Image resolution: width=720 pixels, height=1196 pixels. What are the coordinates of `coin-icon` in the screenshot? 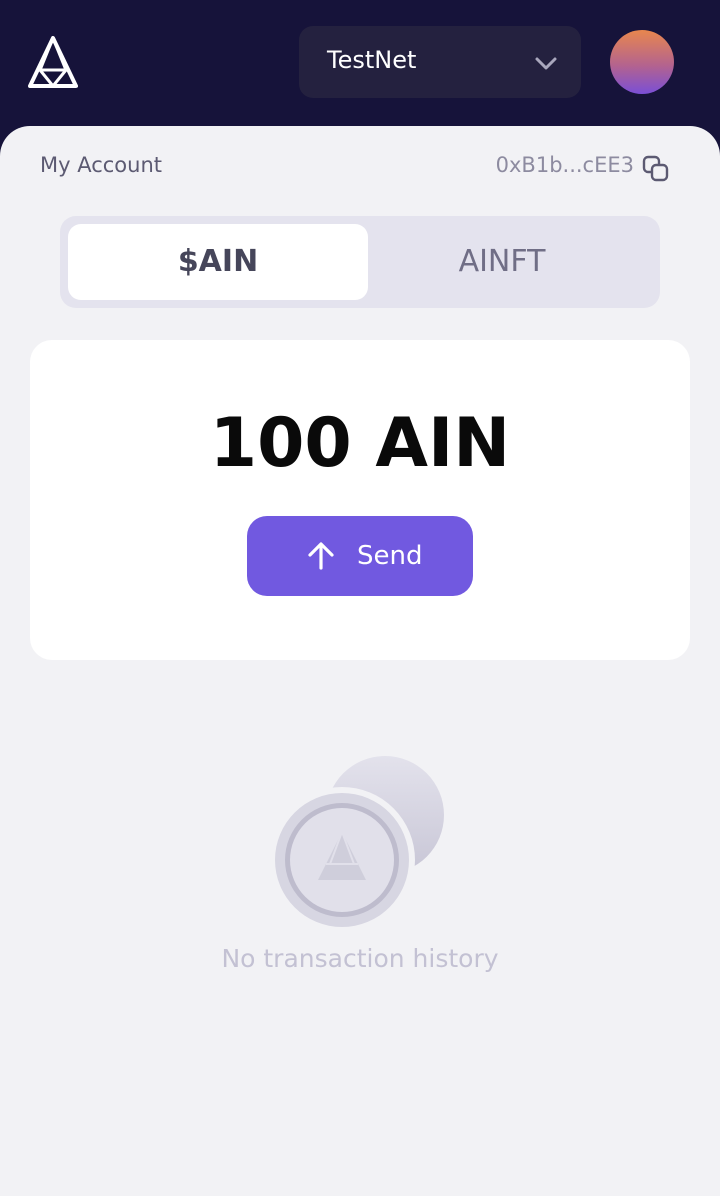 It's located at (358, 843).